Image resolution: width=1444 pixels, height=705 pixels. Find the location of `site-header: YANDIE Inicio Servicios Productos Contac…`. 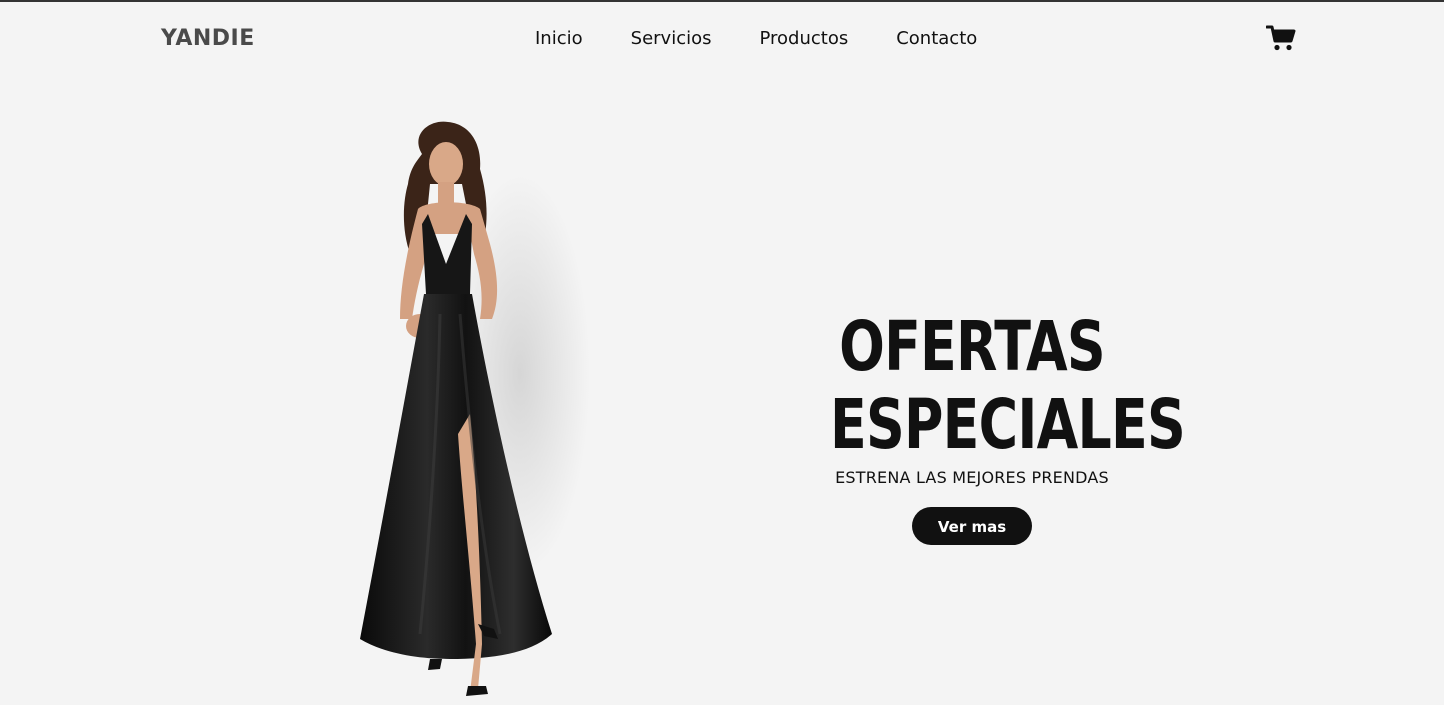

site-header: YANDIE Inicio Servicios Productos Contac… is located at coordinates (722, 41).